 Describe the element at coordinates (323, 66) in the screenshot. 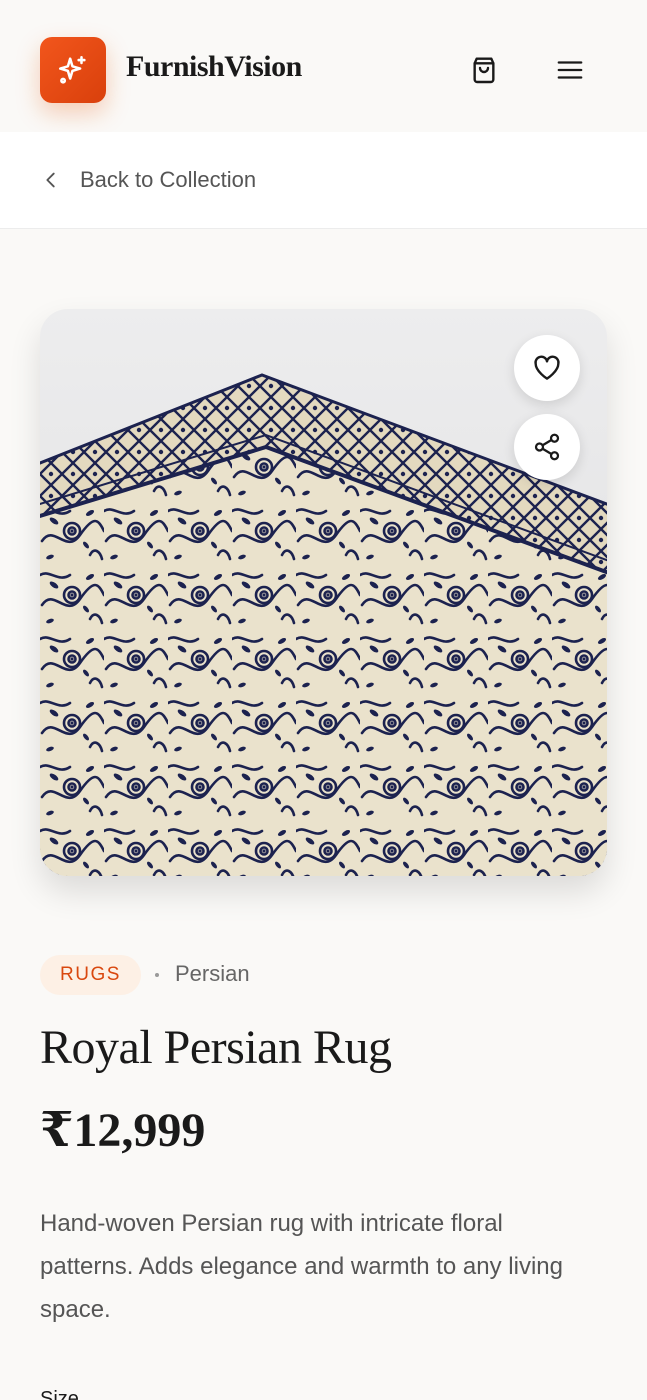

I see `app-header: FurnishVision` at that location.